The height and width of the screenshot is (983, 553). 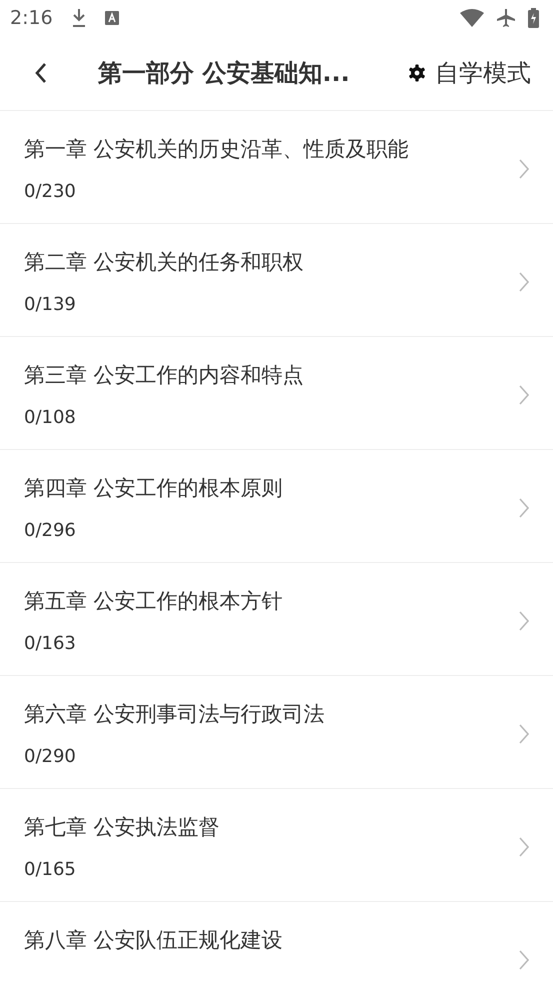 I want to click on progress-count: 0/165, so click(x=50, y=869).